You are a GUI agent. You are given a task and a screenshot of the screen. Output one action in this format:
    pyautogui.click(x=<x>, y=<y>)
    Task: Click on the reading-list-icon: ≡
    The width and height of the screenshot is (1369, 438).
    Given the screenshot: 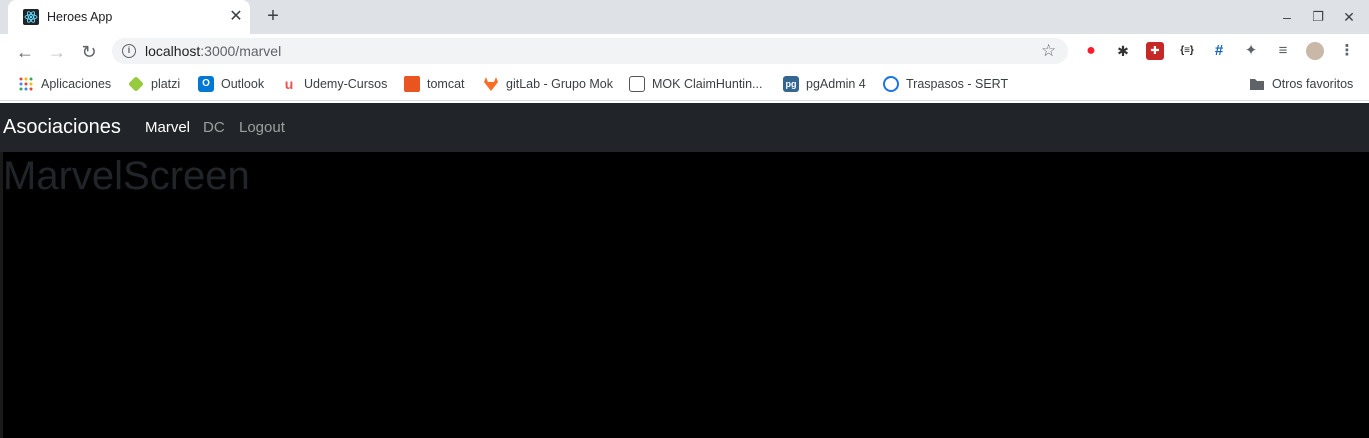 What is the action you would take?
    pyautogui.click(x=1283, y=51)
    